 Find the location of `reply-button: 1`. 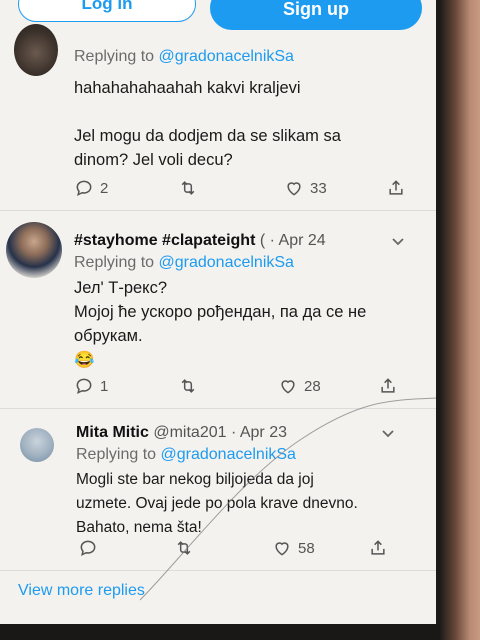

reply-button: 1 is located at coordinates (91, 386).